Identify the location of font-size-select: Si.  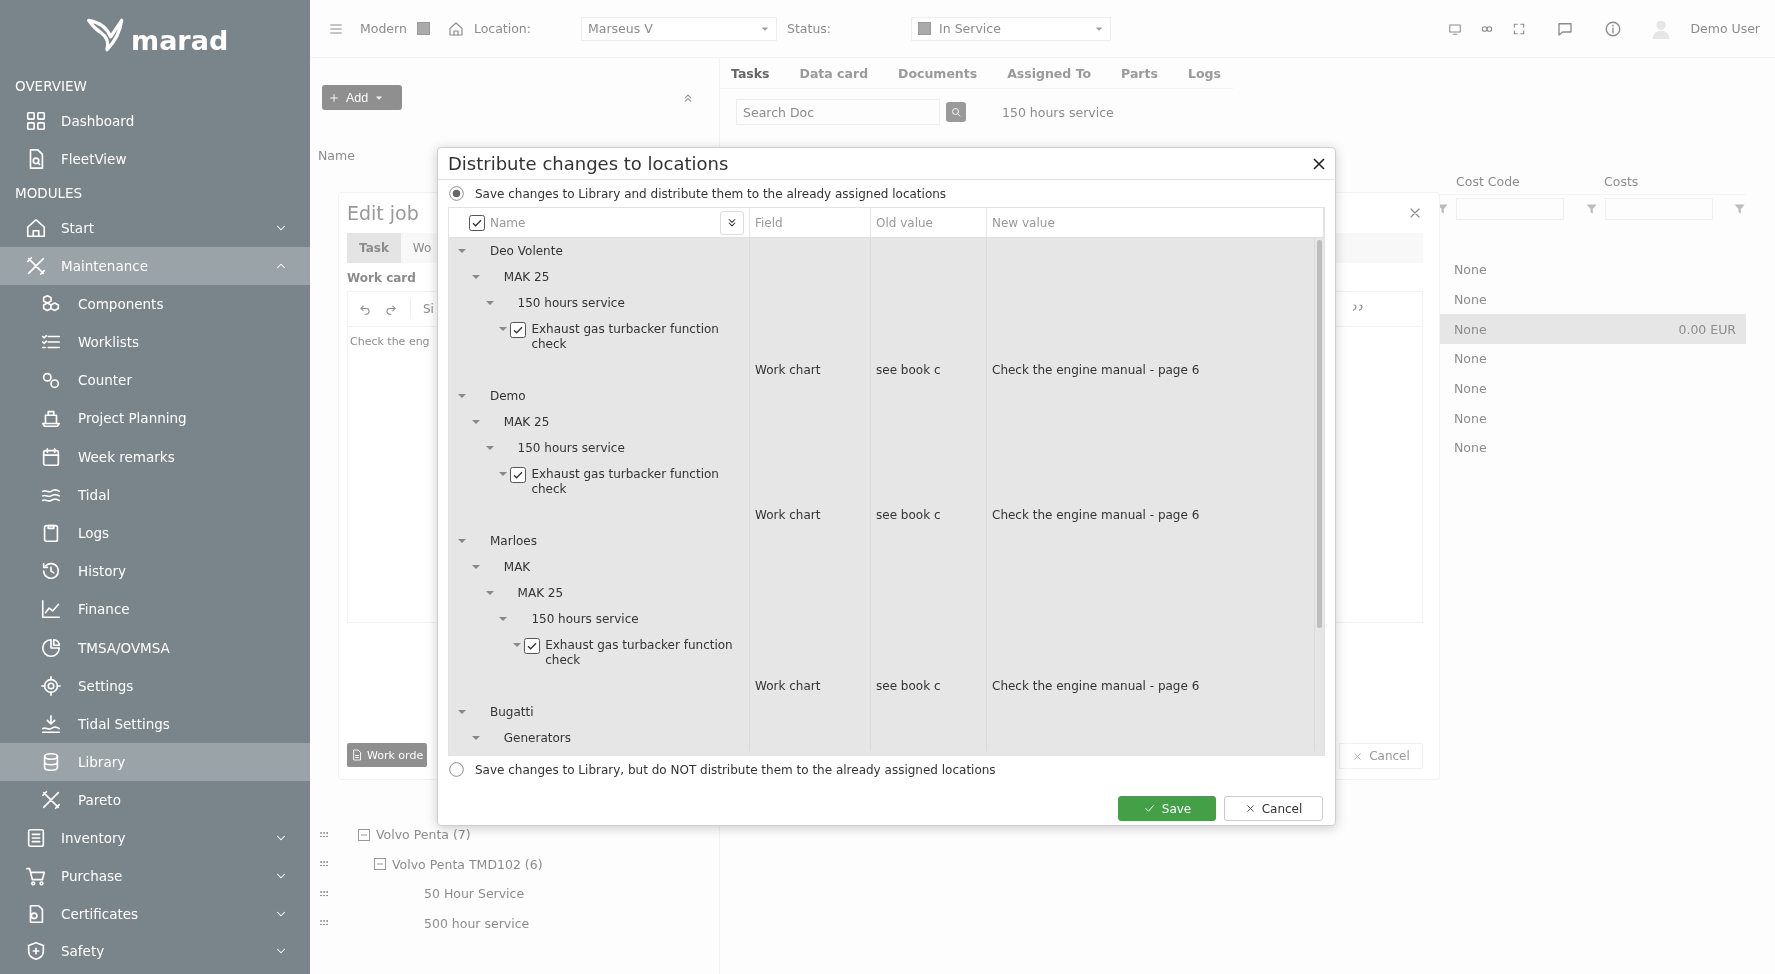
(428, 309).